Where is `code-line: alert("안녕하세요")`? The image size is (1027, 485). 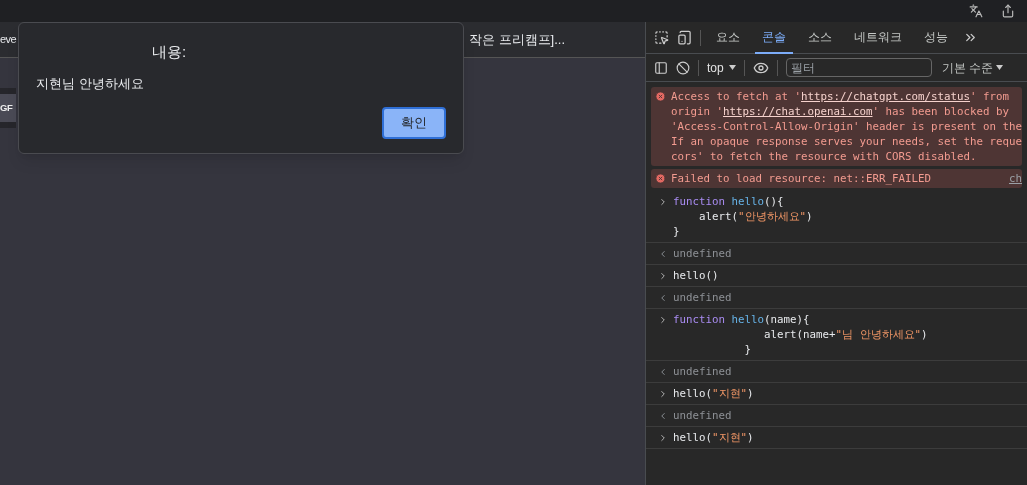 code-line: alert("안녕하세요") is located at coordinates (755, 216).